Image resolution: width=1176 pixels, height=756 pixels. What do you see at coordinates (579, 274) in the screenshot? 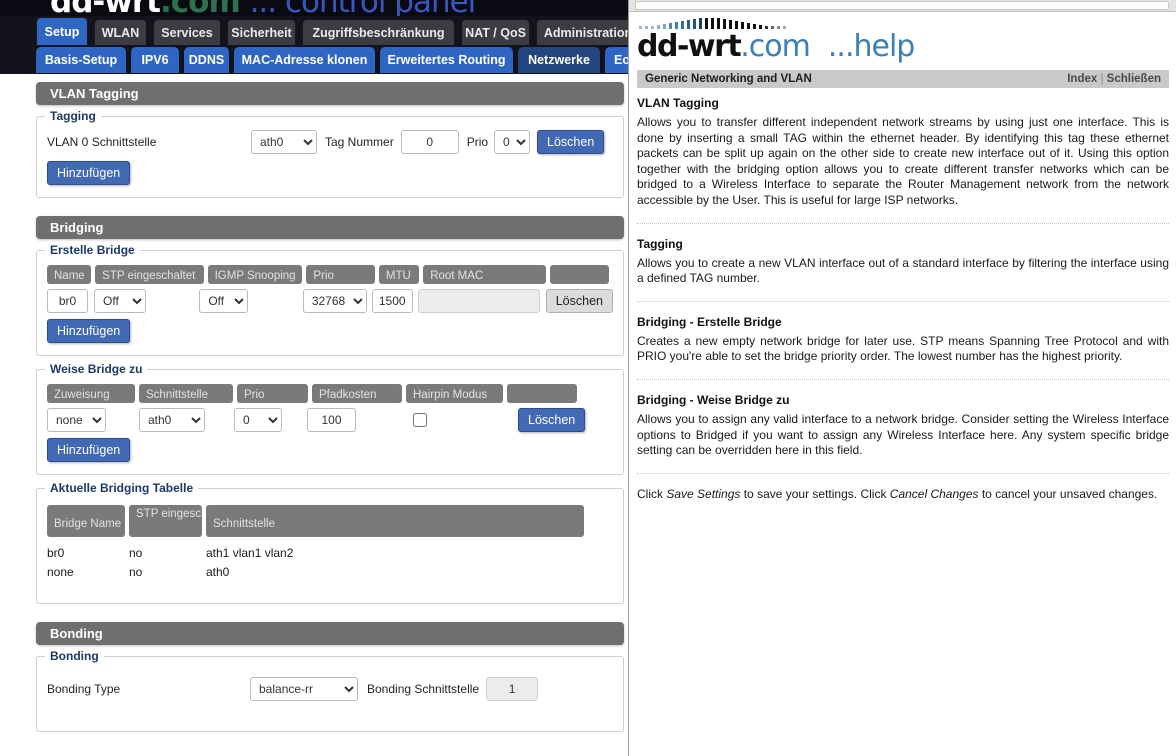
I see `header-create-actions` at bounding box center [579, 274].